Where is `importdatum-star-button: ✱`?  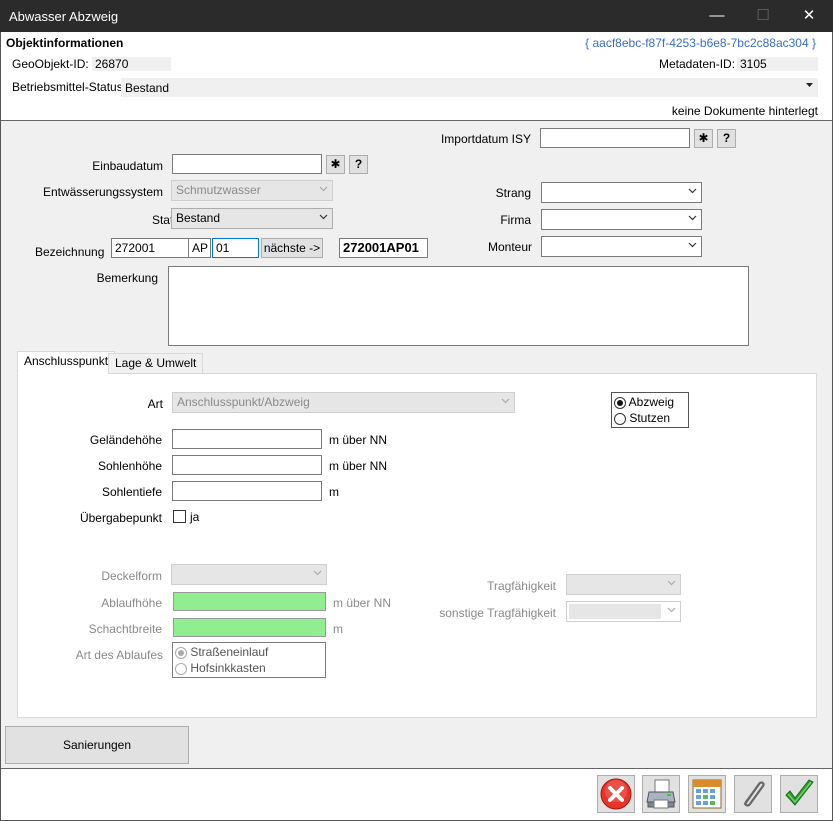
importdatum-star-button: ✱ is located at coordinates (703, 138).